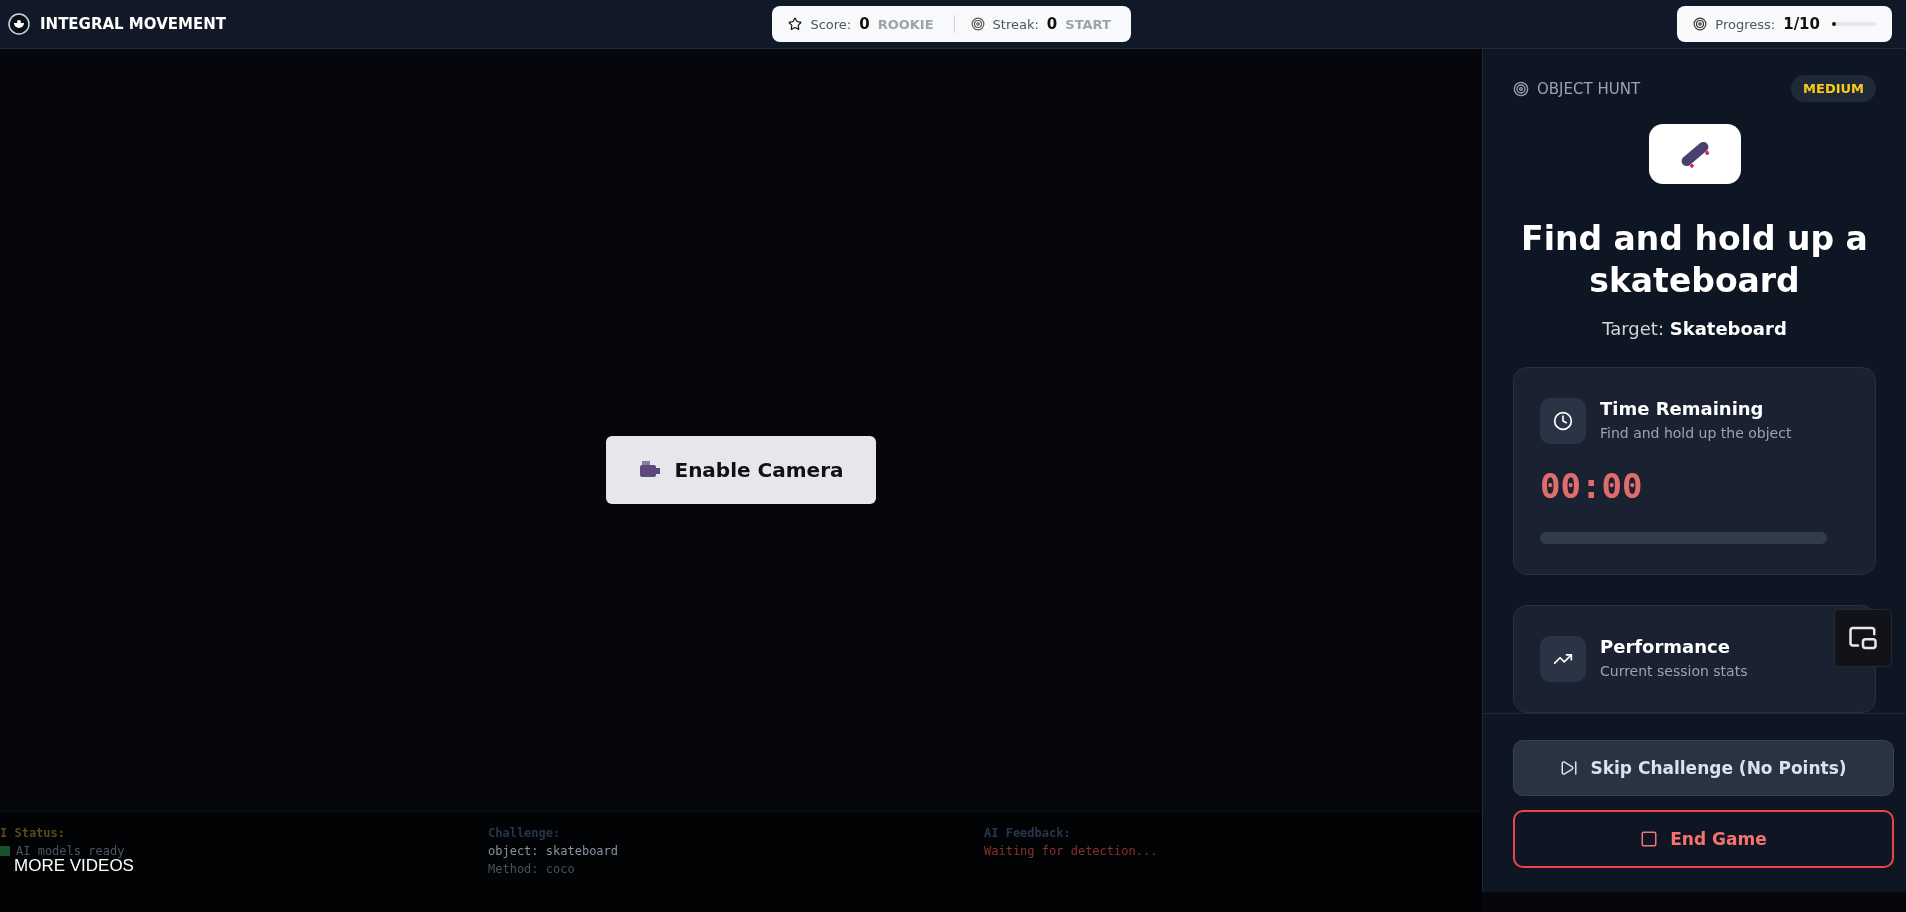 The image size is (1906, 912). What do you see at coordinates (795, 24) in the screenshot?
I see `star-icon` at bounding box center [795, 24].